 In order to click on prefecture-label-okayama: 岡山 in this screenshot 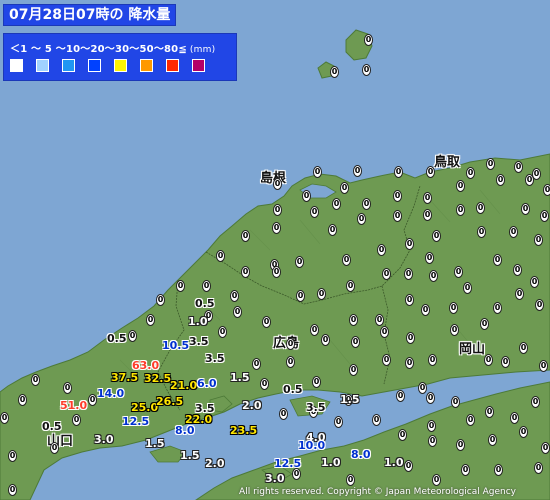, I will do `click(472, 349)`.